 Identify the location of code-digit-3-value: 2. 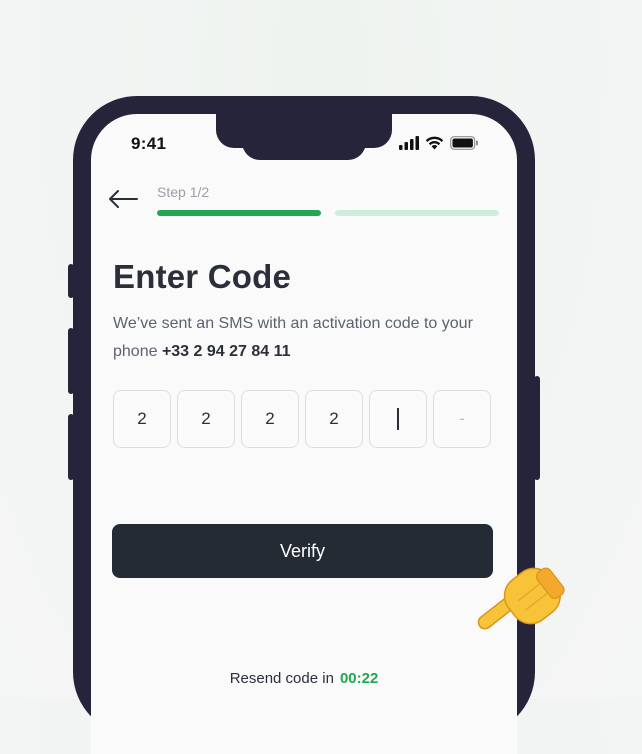
(270, 418).